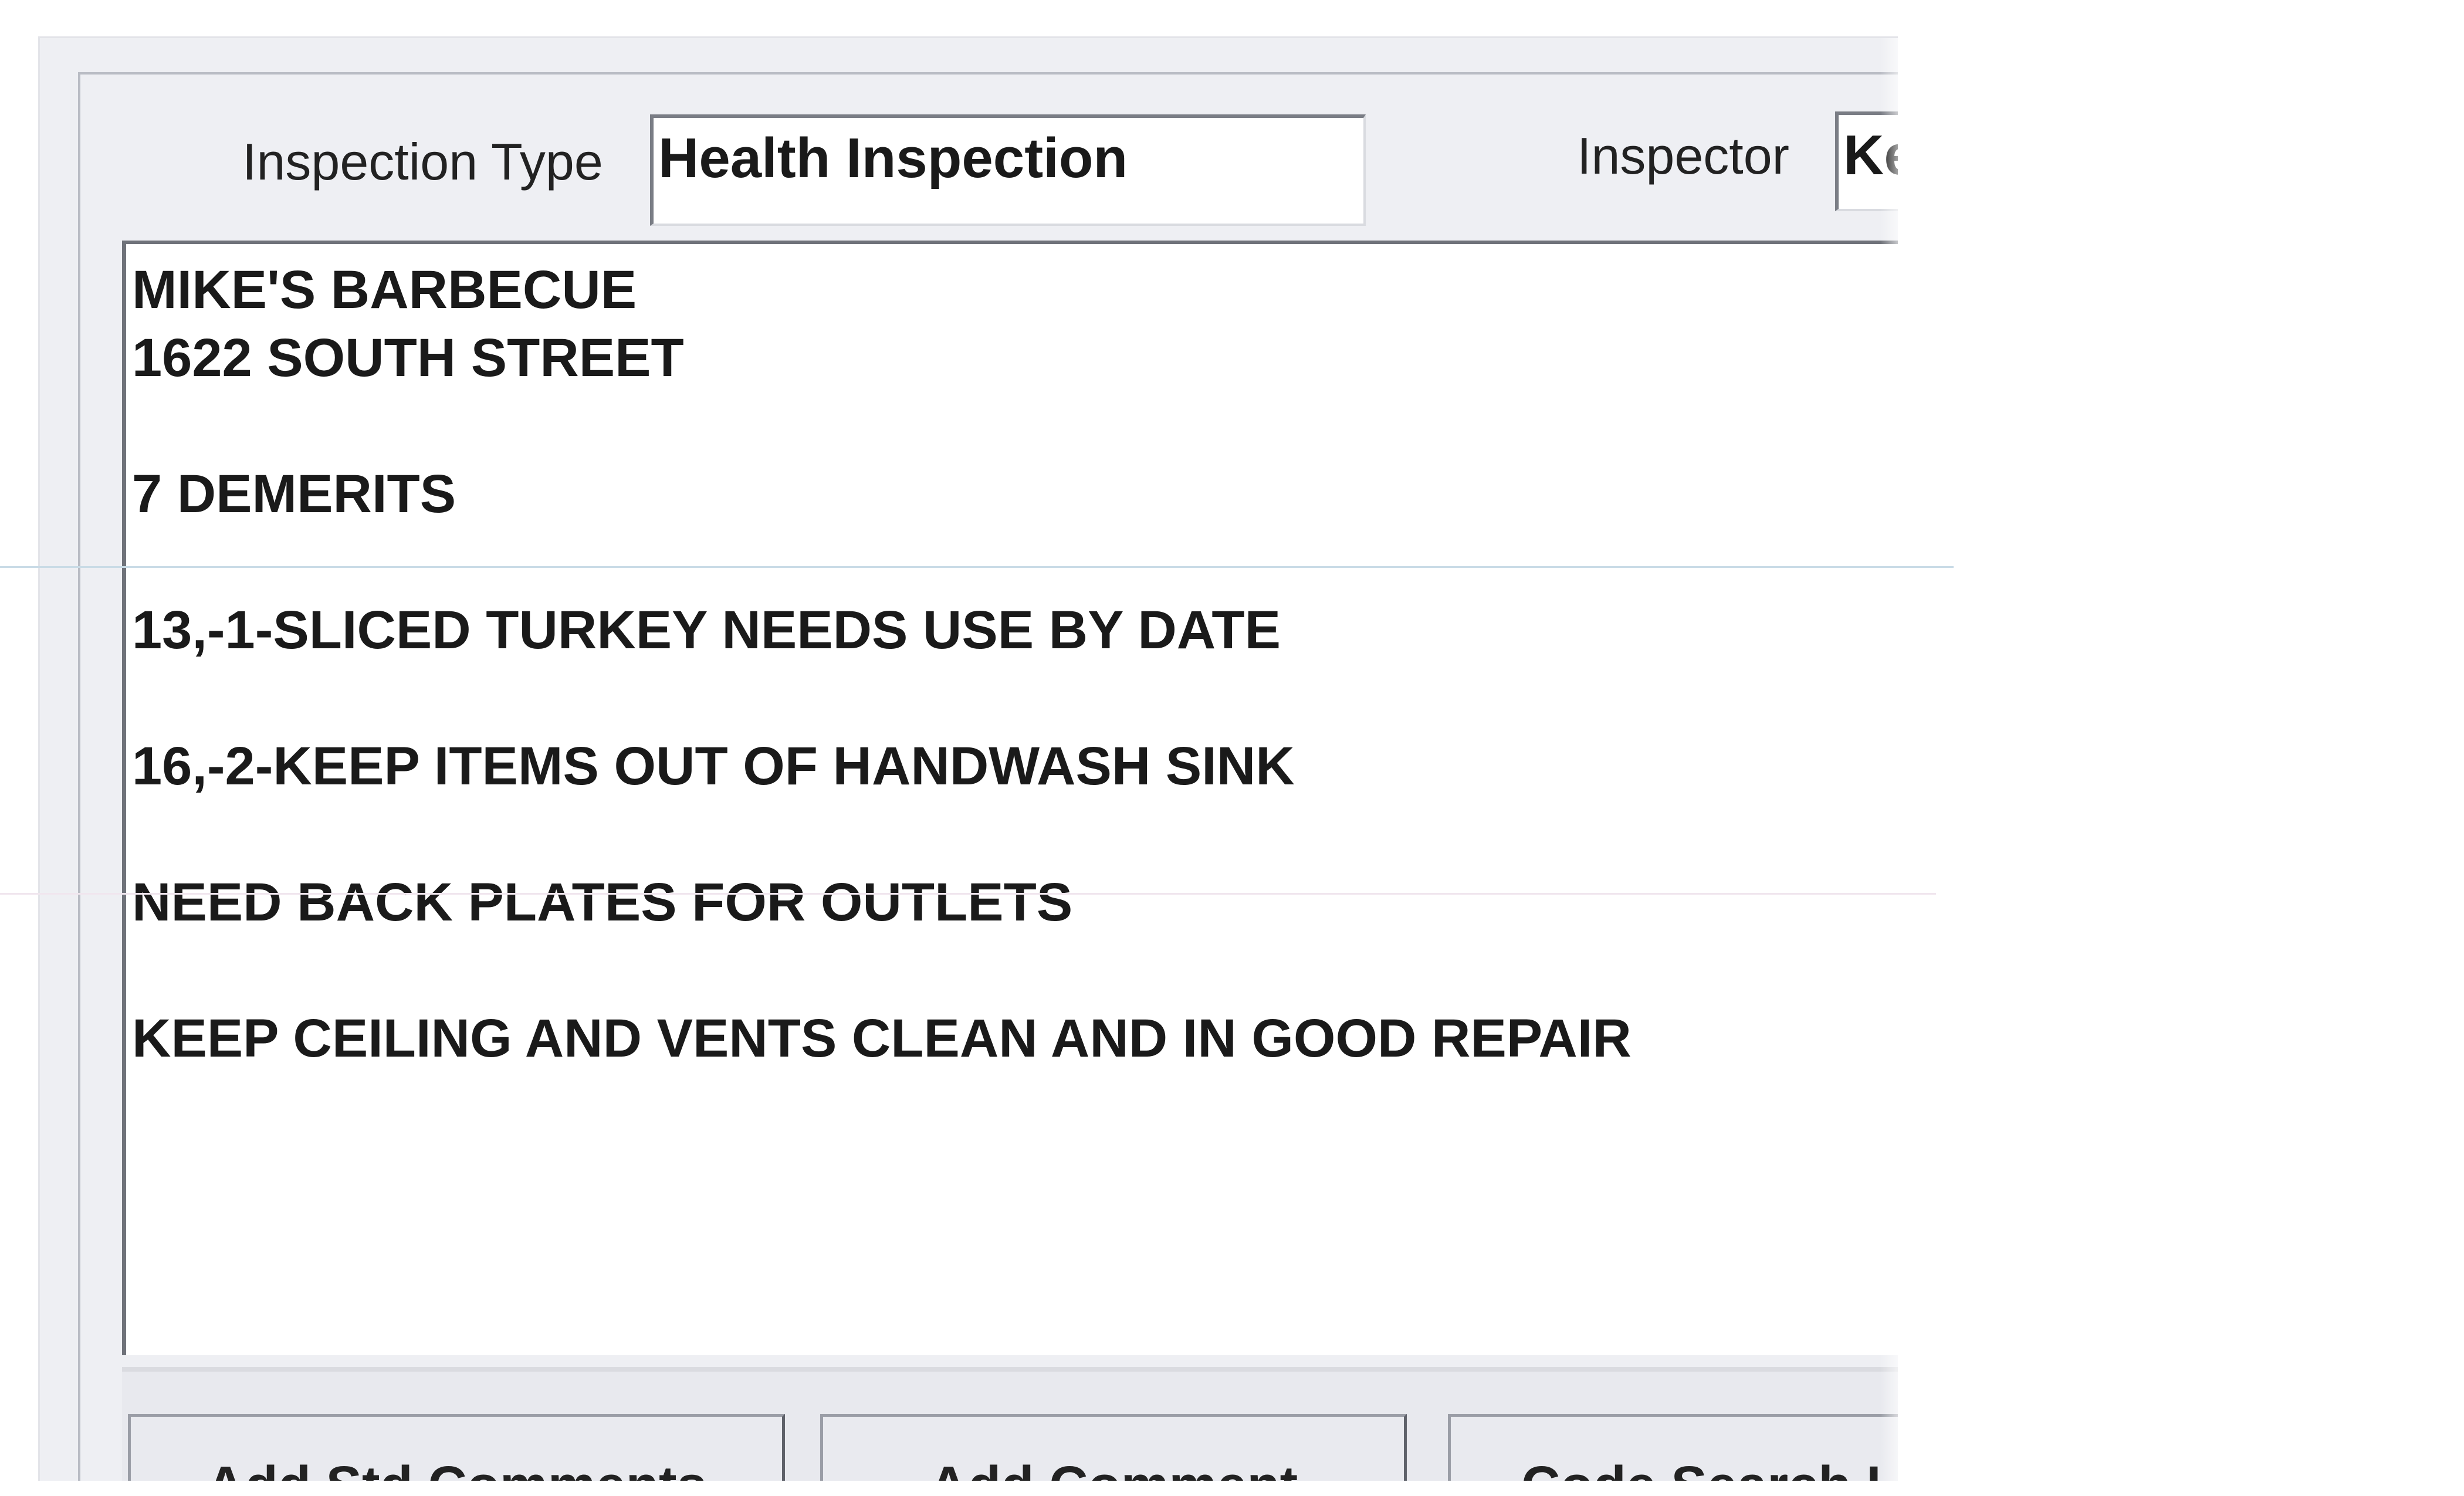 Image resolution: width=2464 pixels, height=1496 pixels. I want to click on add-std-comments-label: Add Std Comments, so click(456, 1468).